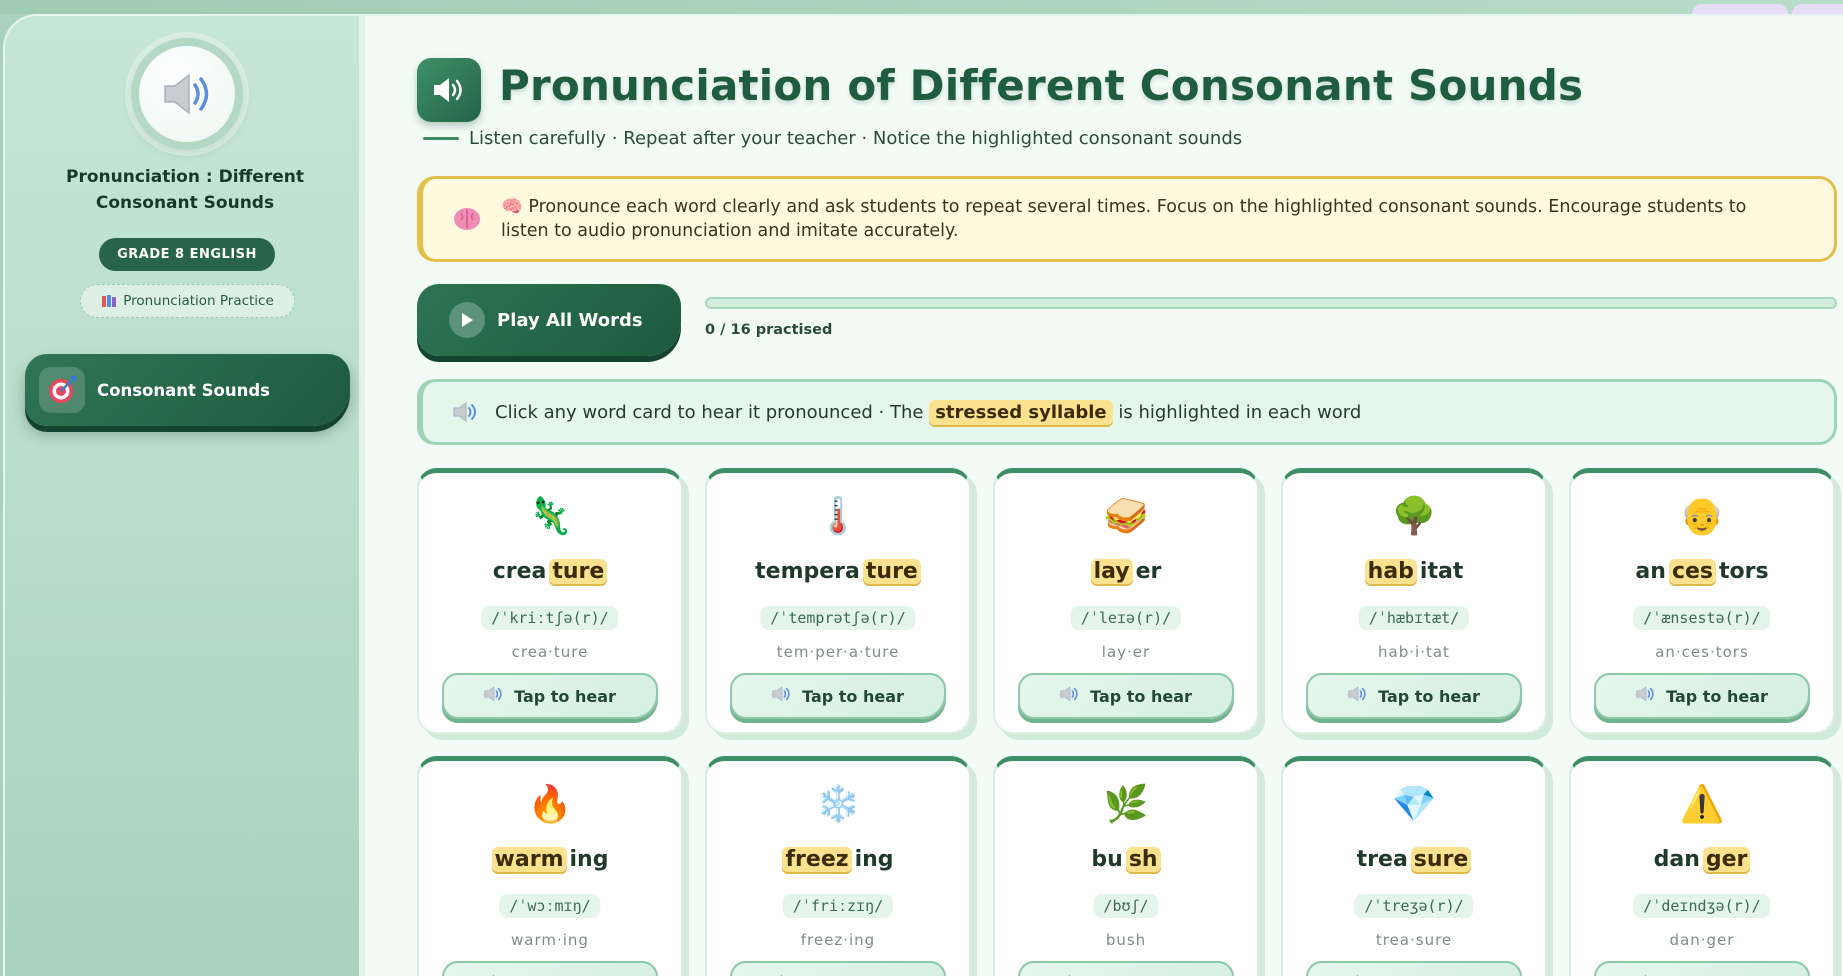 The height and width of the screenshot is (976, 1843). I want to click on word-text: tempera ture, so click(838, 571).